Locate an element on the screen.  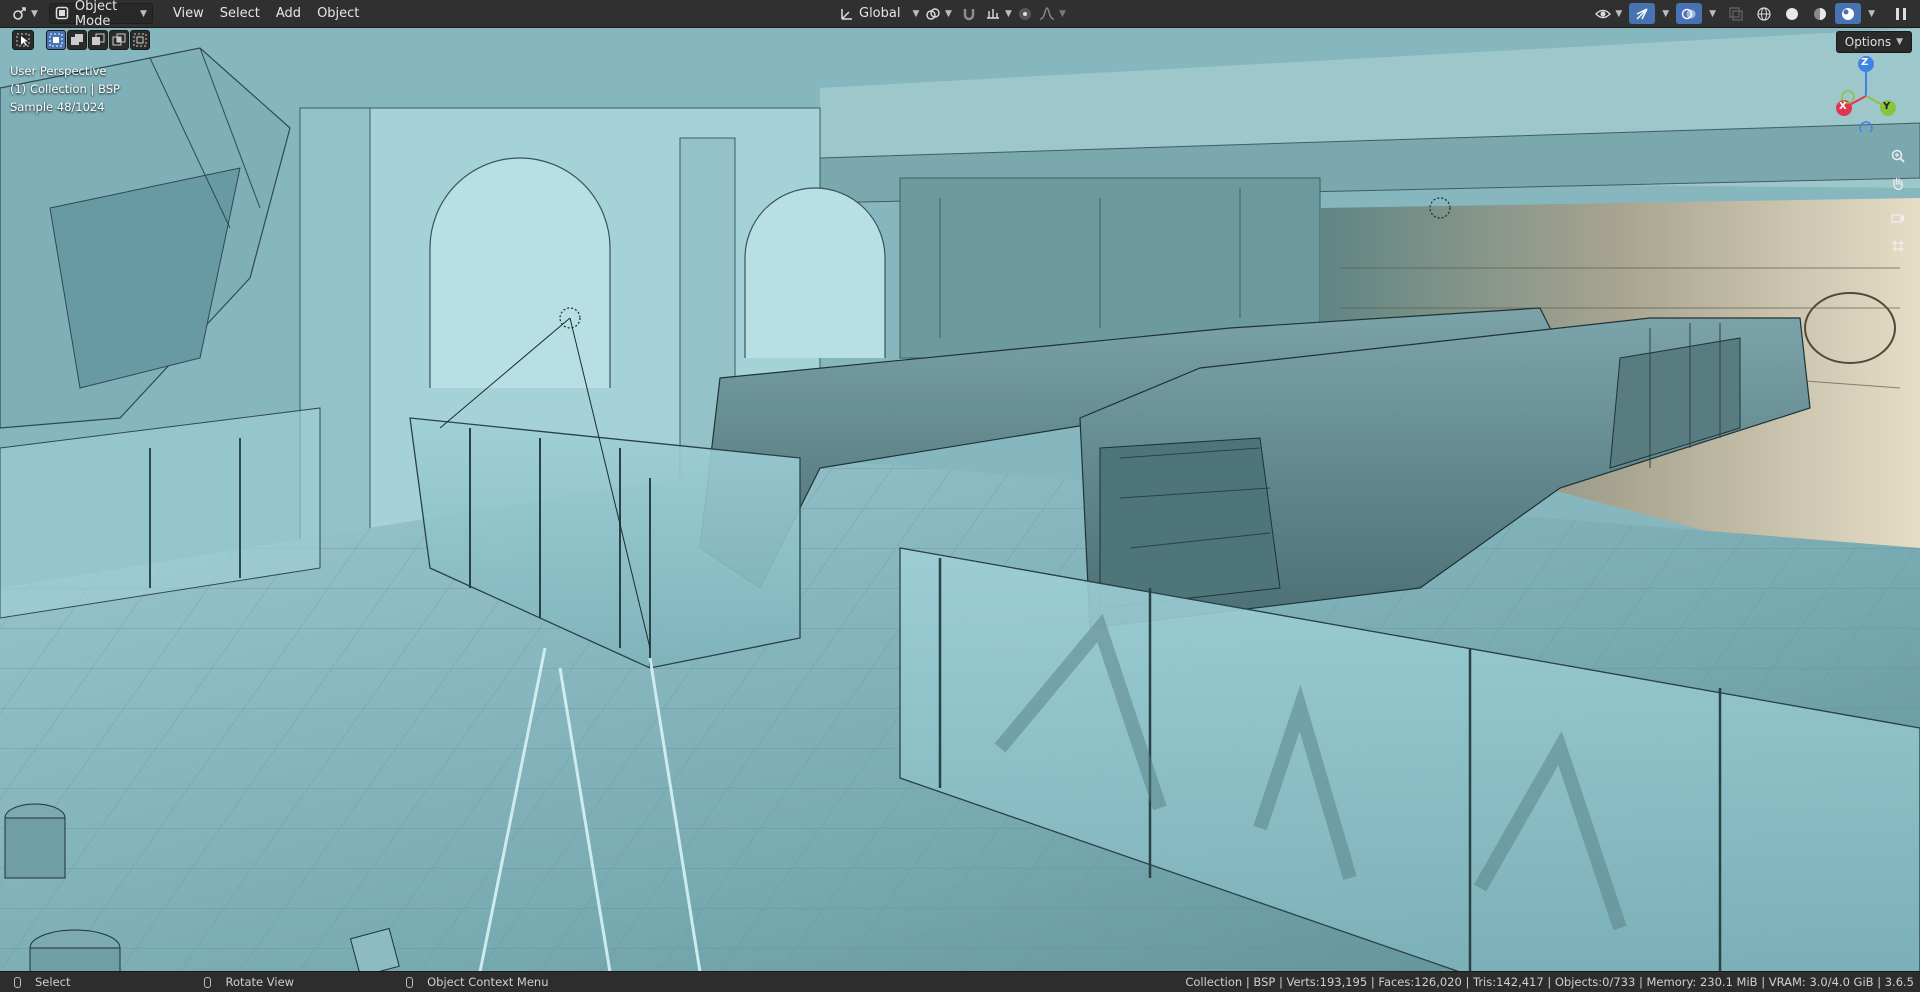
transform-orientation-icon is located at coordinates (847, 14).